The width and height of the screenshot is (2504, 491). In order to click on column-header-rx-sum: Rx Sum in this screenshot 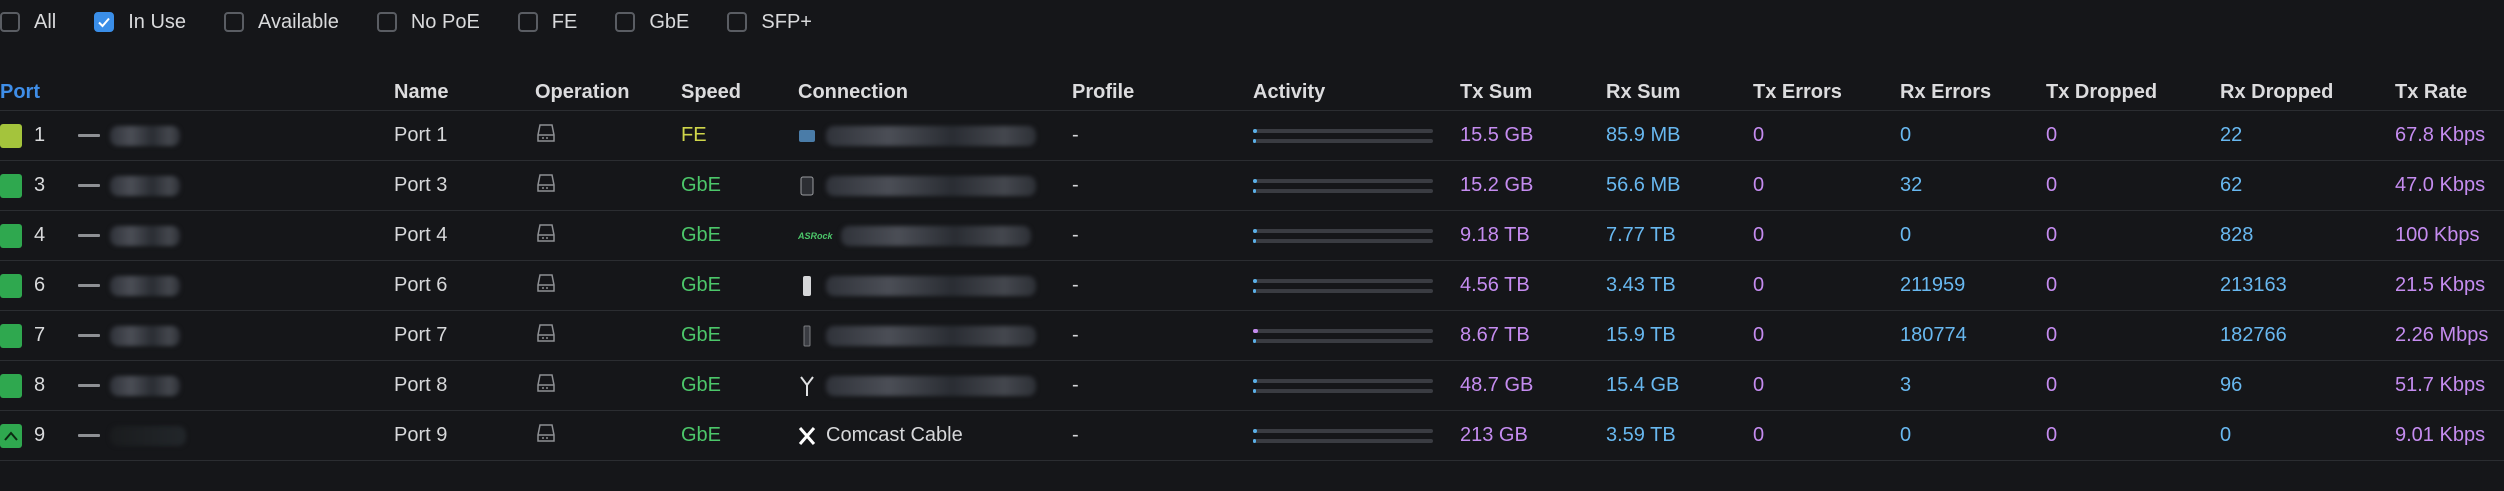, I will do `click(1679, 92)`.